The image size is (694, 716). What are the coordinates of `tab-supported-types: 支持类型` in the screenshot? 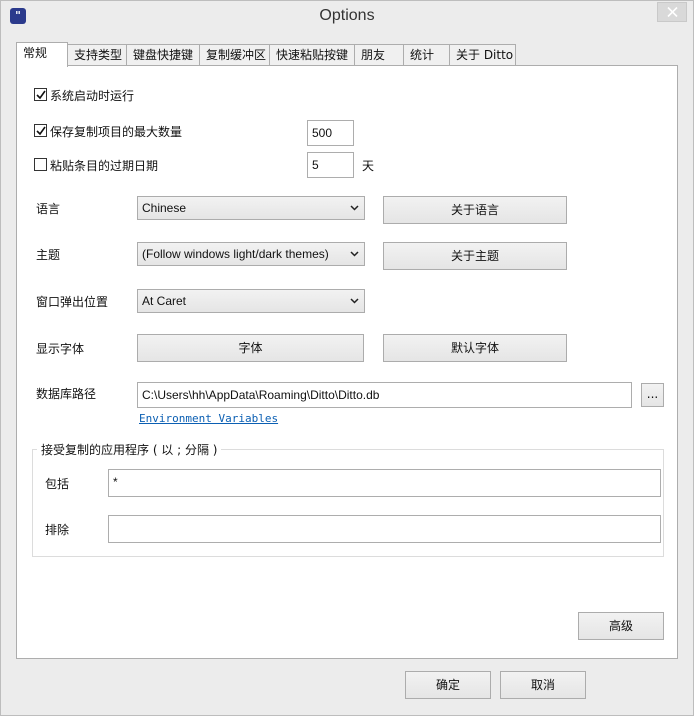 It's located at (98, 55).